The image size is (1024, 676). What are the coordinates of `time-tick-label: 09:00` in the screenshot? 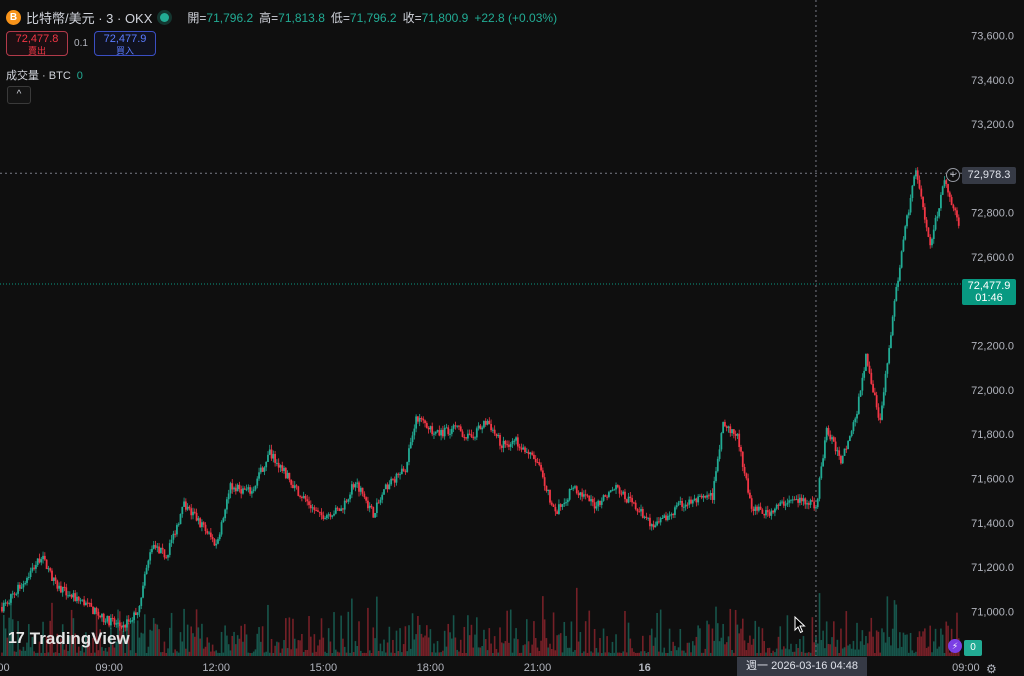 It's located at (109, 668).